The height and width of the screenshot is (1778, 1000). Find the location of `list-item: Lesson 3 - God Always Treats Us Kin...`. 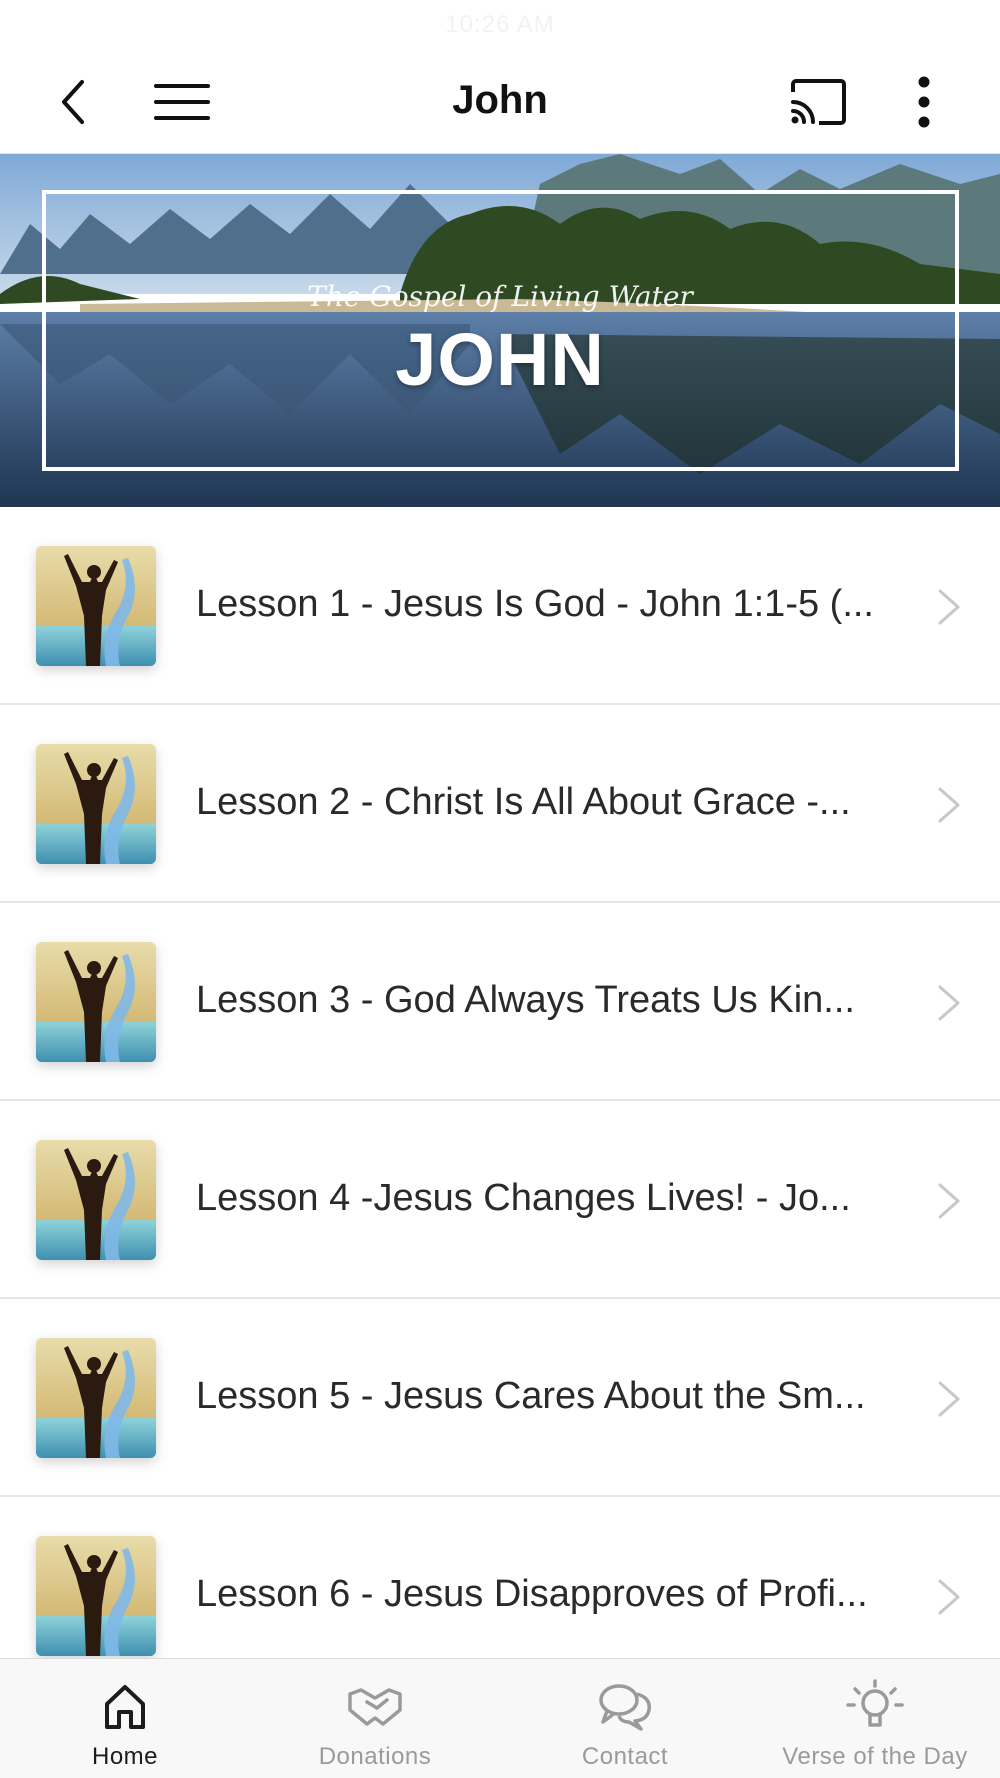

list-item: Lesson 3 - God Always Treats Us Kin... is located at coordinates (500, 1002).